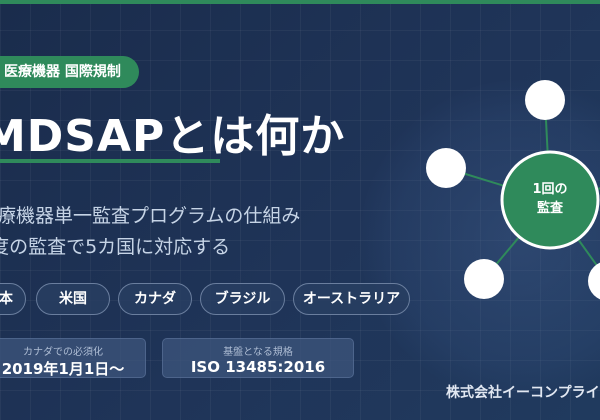  Describe the element at coordinates (545, 100) in the screenshot. I see `hub-node-top` at that location.